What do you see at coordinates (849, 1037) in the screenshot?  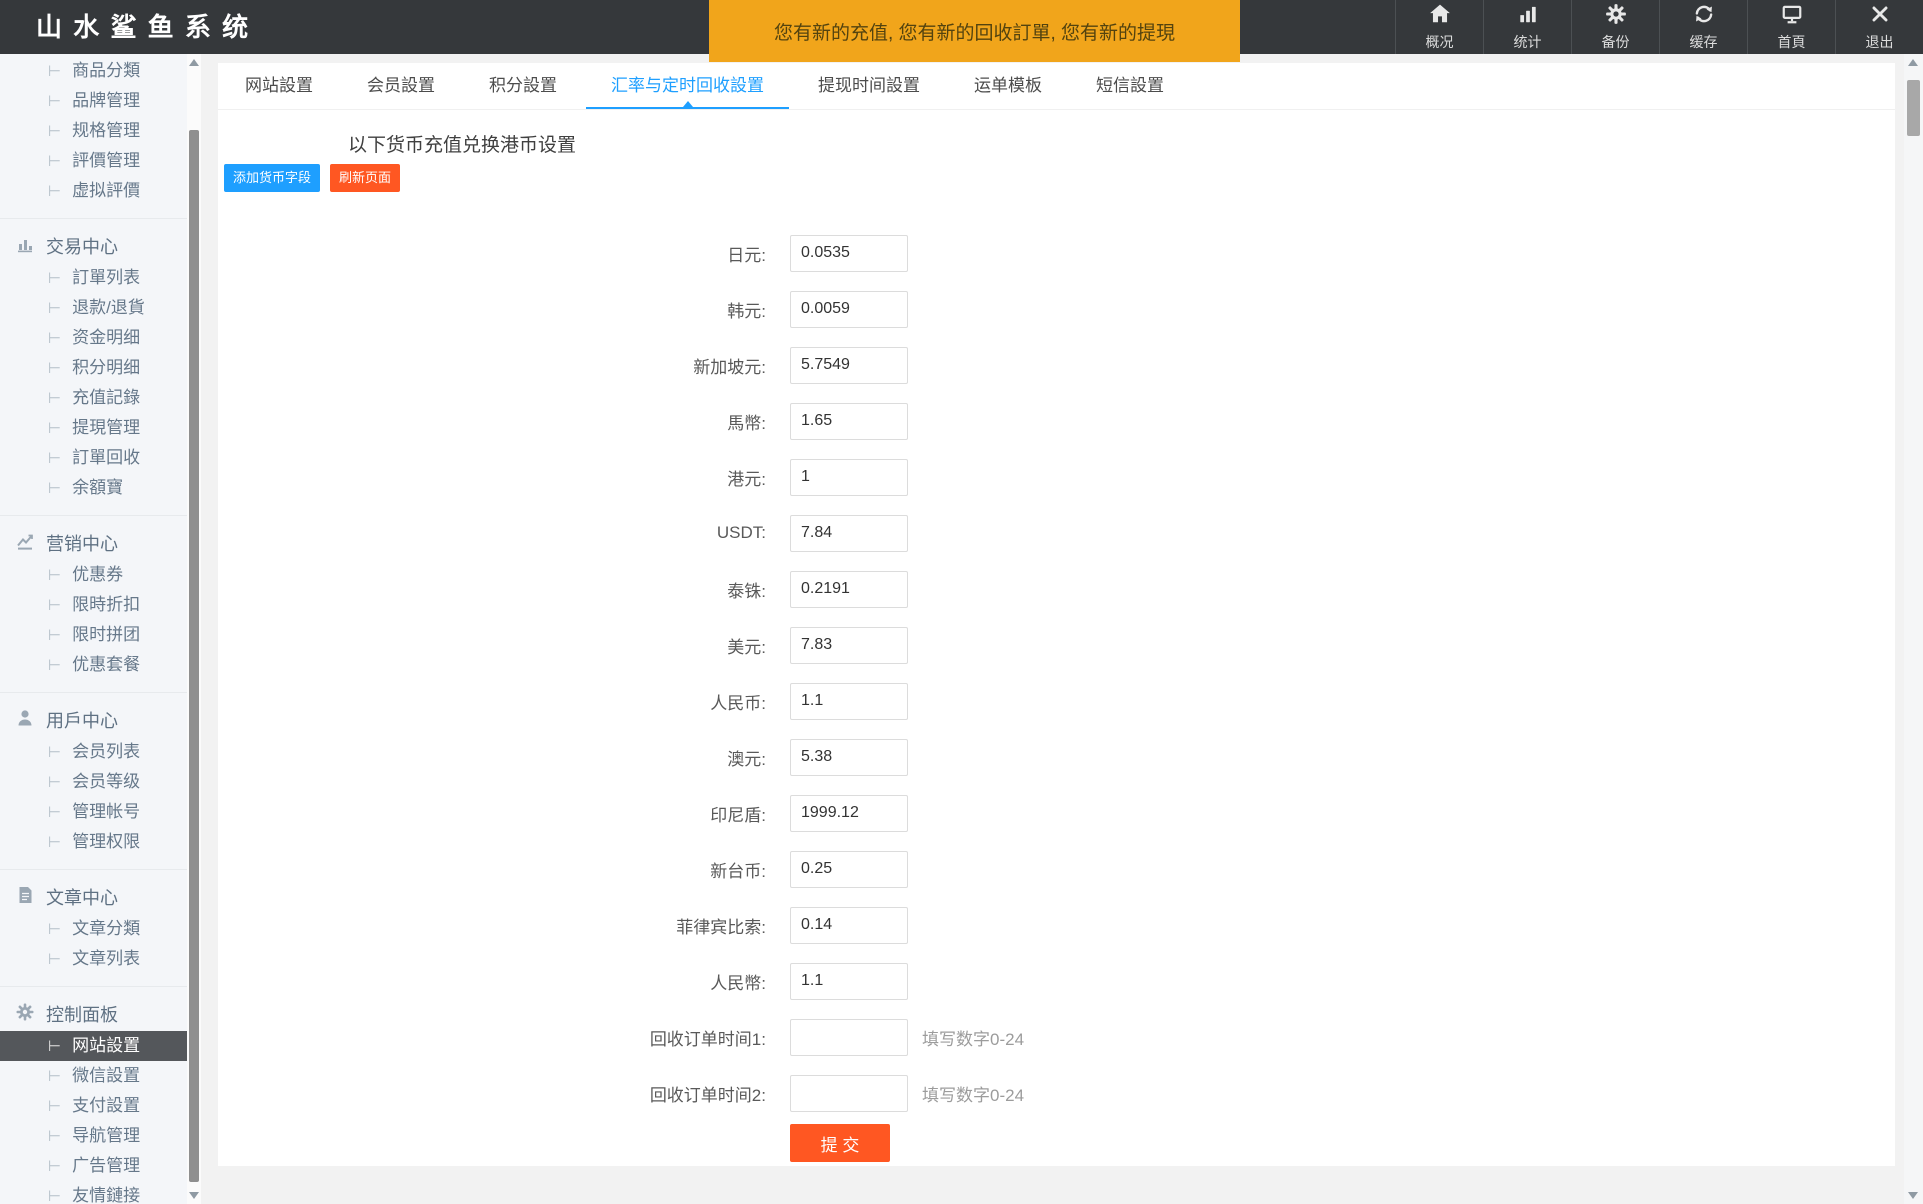 I see `recycle-time-1-input` at bounding box center [849, 1037].